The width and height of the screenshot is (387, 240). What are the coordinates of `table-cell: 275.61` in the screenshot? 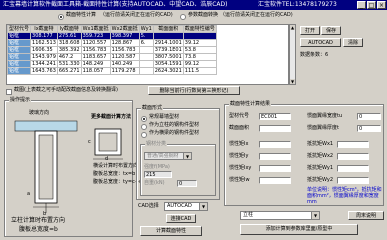 It's located at (69, 36).